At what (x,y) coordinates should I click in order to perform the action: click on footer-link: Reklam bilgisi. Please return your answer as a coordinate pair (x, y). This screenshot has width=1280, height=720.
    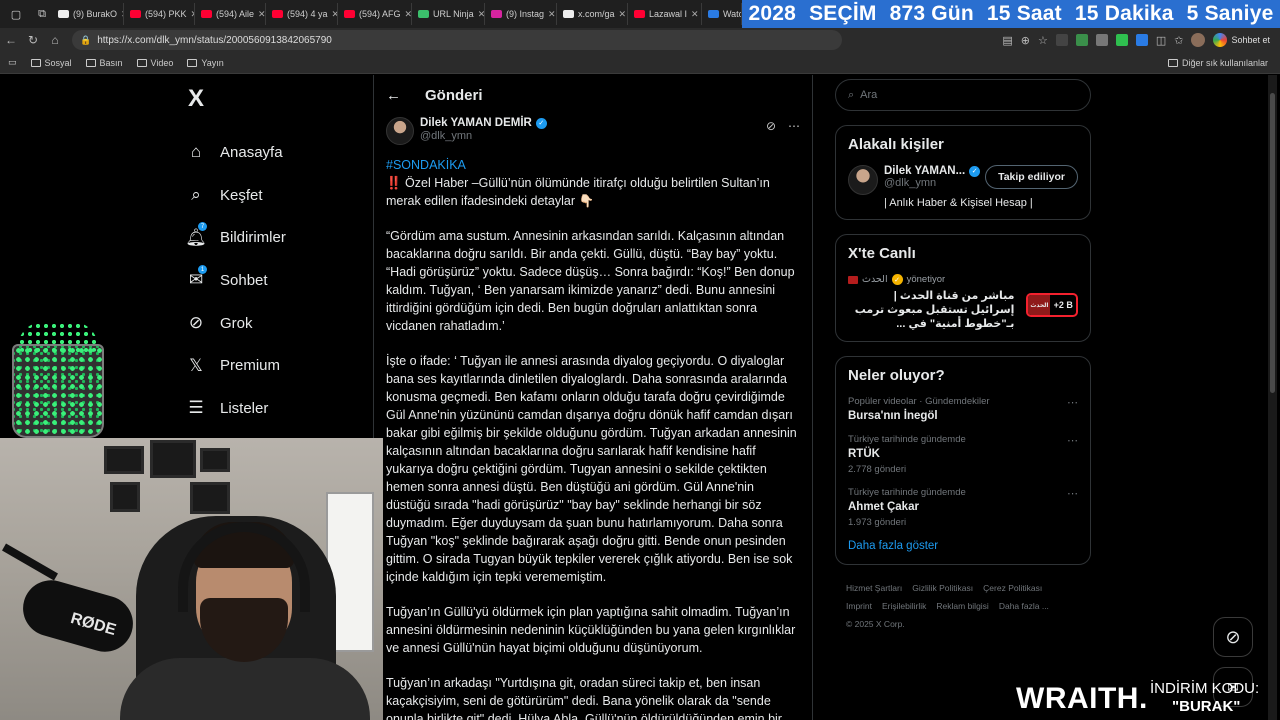
    Looking at the image, I should click on (962, 606).